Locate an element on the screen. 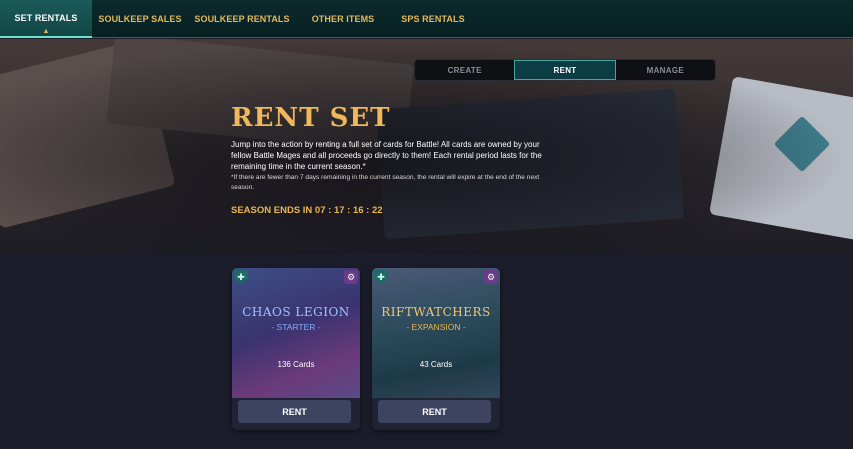 This screenshot has height=449, width=853. card-count: 43 Cards is located at coordinates (436, 364).